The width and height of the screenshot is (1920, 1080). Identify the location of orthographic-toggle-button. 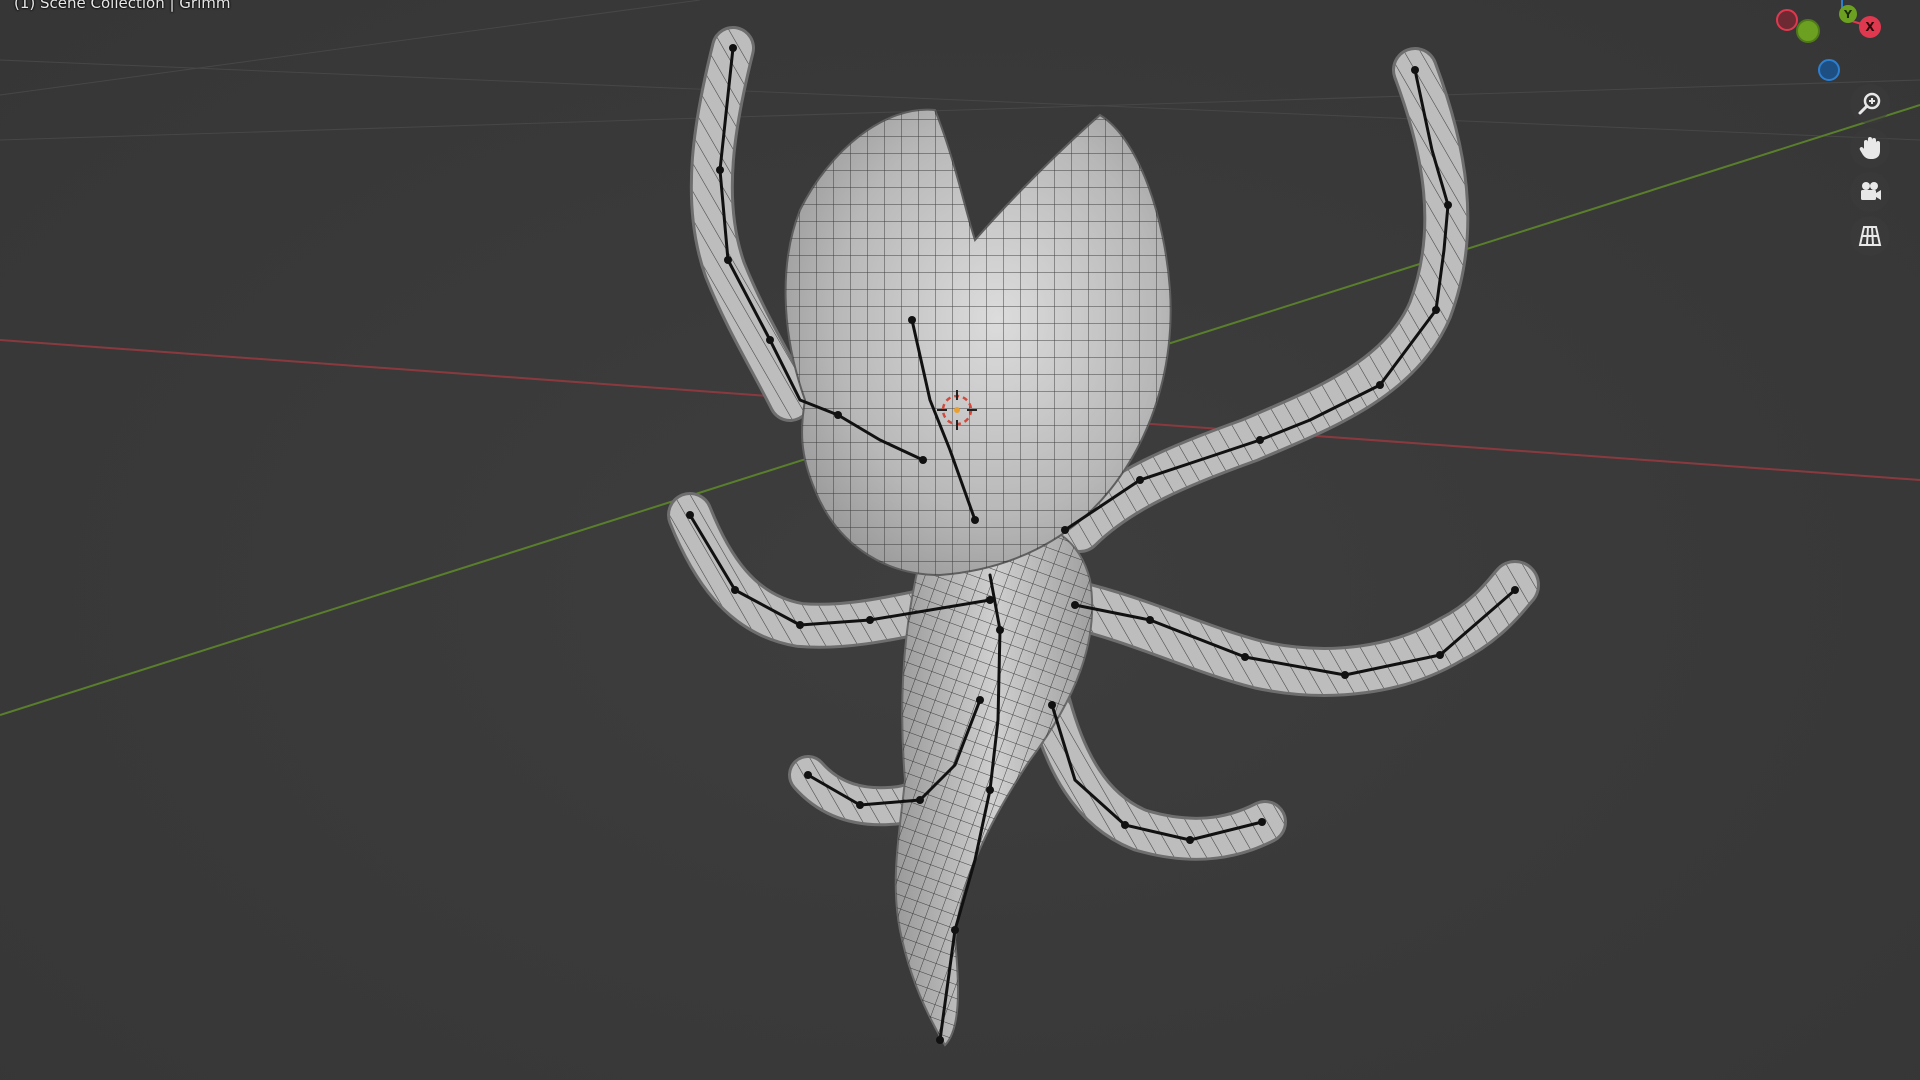
(1870, 236).